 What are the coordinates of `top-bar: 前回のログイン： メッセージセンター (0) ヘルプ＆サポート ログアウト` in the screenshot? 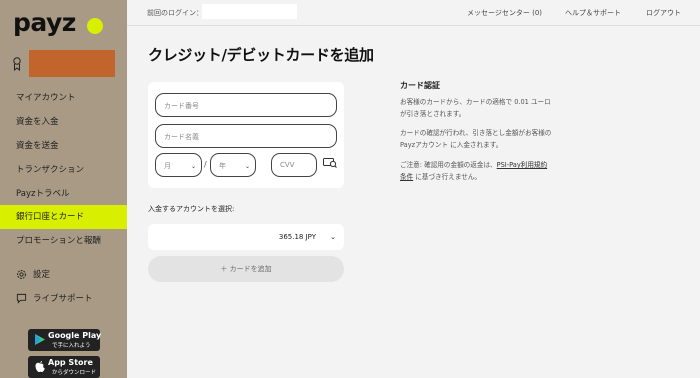 It's located at (413, 13).